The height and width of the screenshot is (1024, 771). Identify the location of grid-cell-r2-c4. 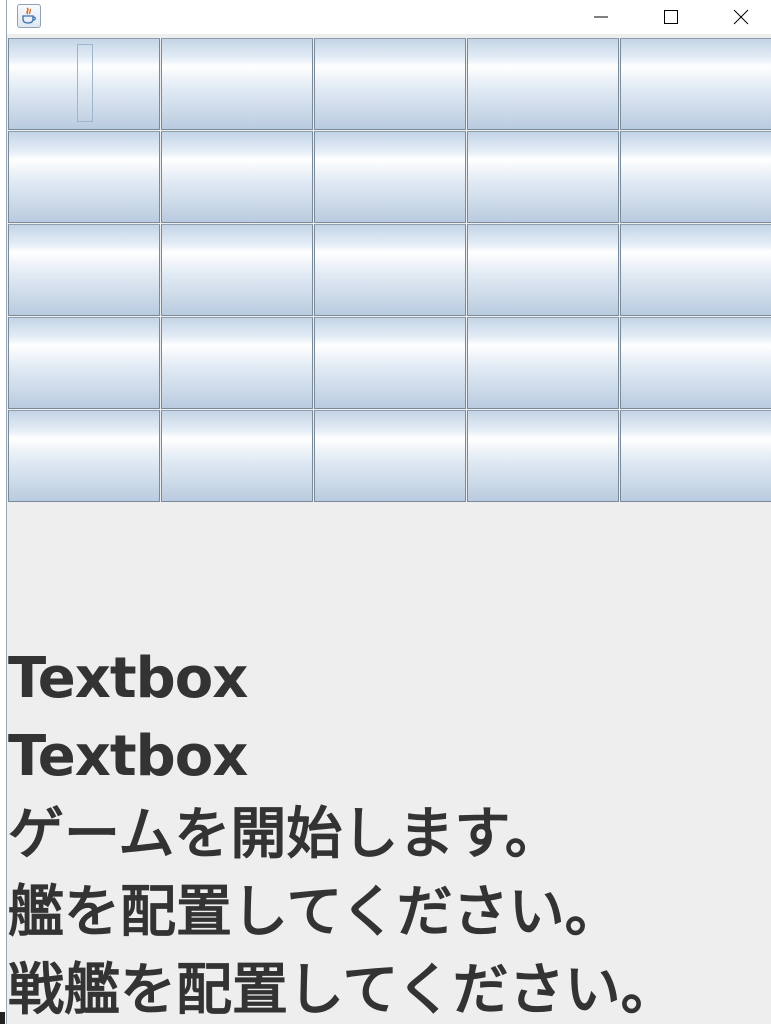
(543, 177).